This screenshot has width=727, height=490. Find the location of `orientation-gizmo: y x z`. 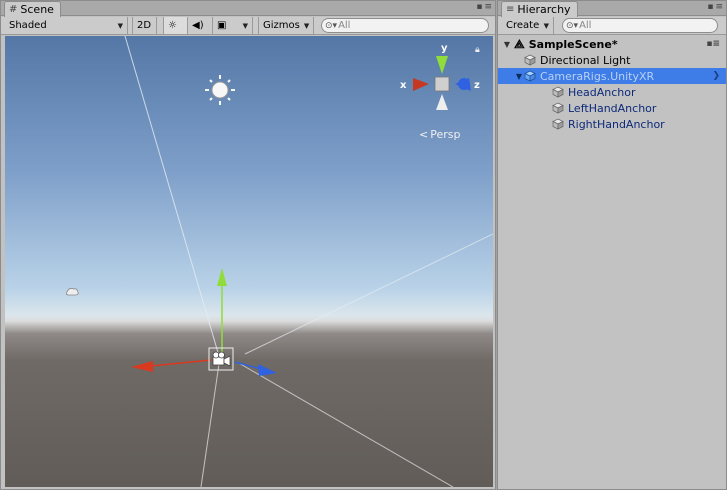

orientation-gizmo: y x z is located at coordinates (440, 76).